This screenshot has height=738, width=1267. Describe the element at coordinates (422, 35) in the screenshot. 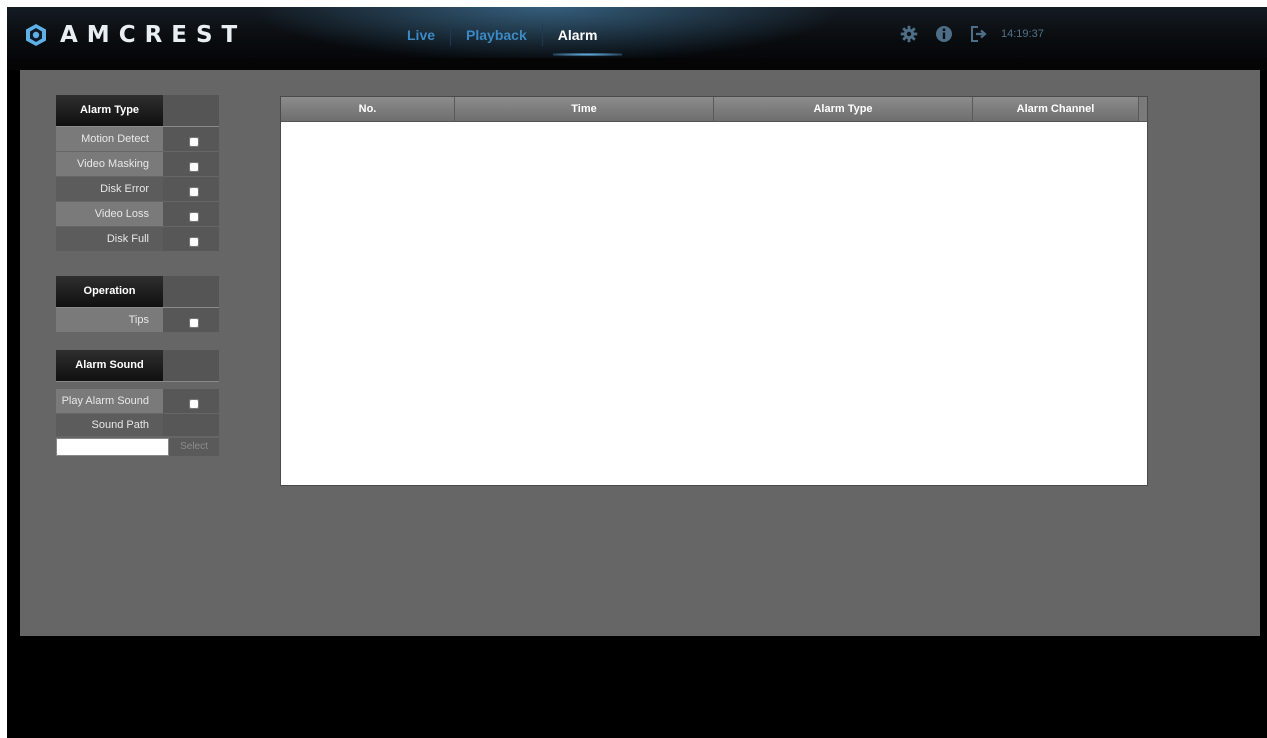

I see `nav-live: Live` at that location.